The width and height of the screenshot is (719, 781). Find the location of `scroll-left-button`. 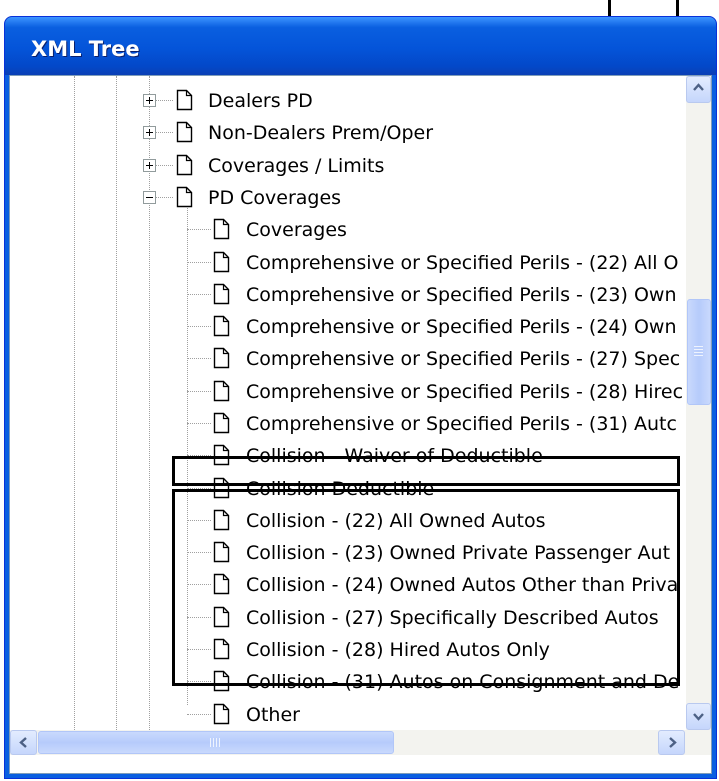

scroll-left-button is located at coordinates (23, 742).